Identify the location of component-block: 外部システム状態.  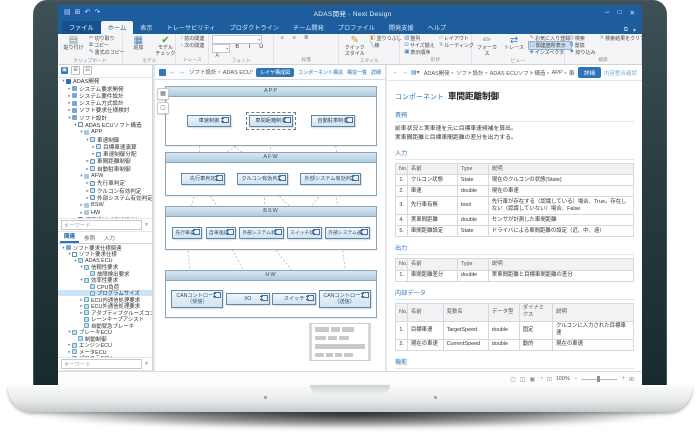
(261, 233).